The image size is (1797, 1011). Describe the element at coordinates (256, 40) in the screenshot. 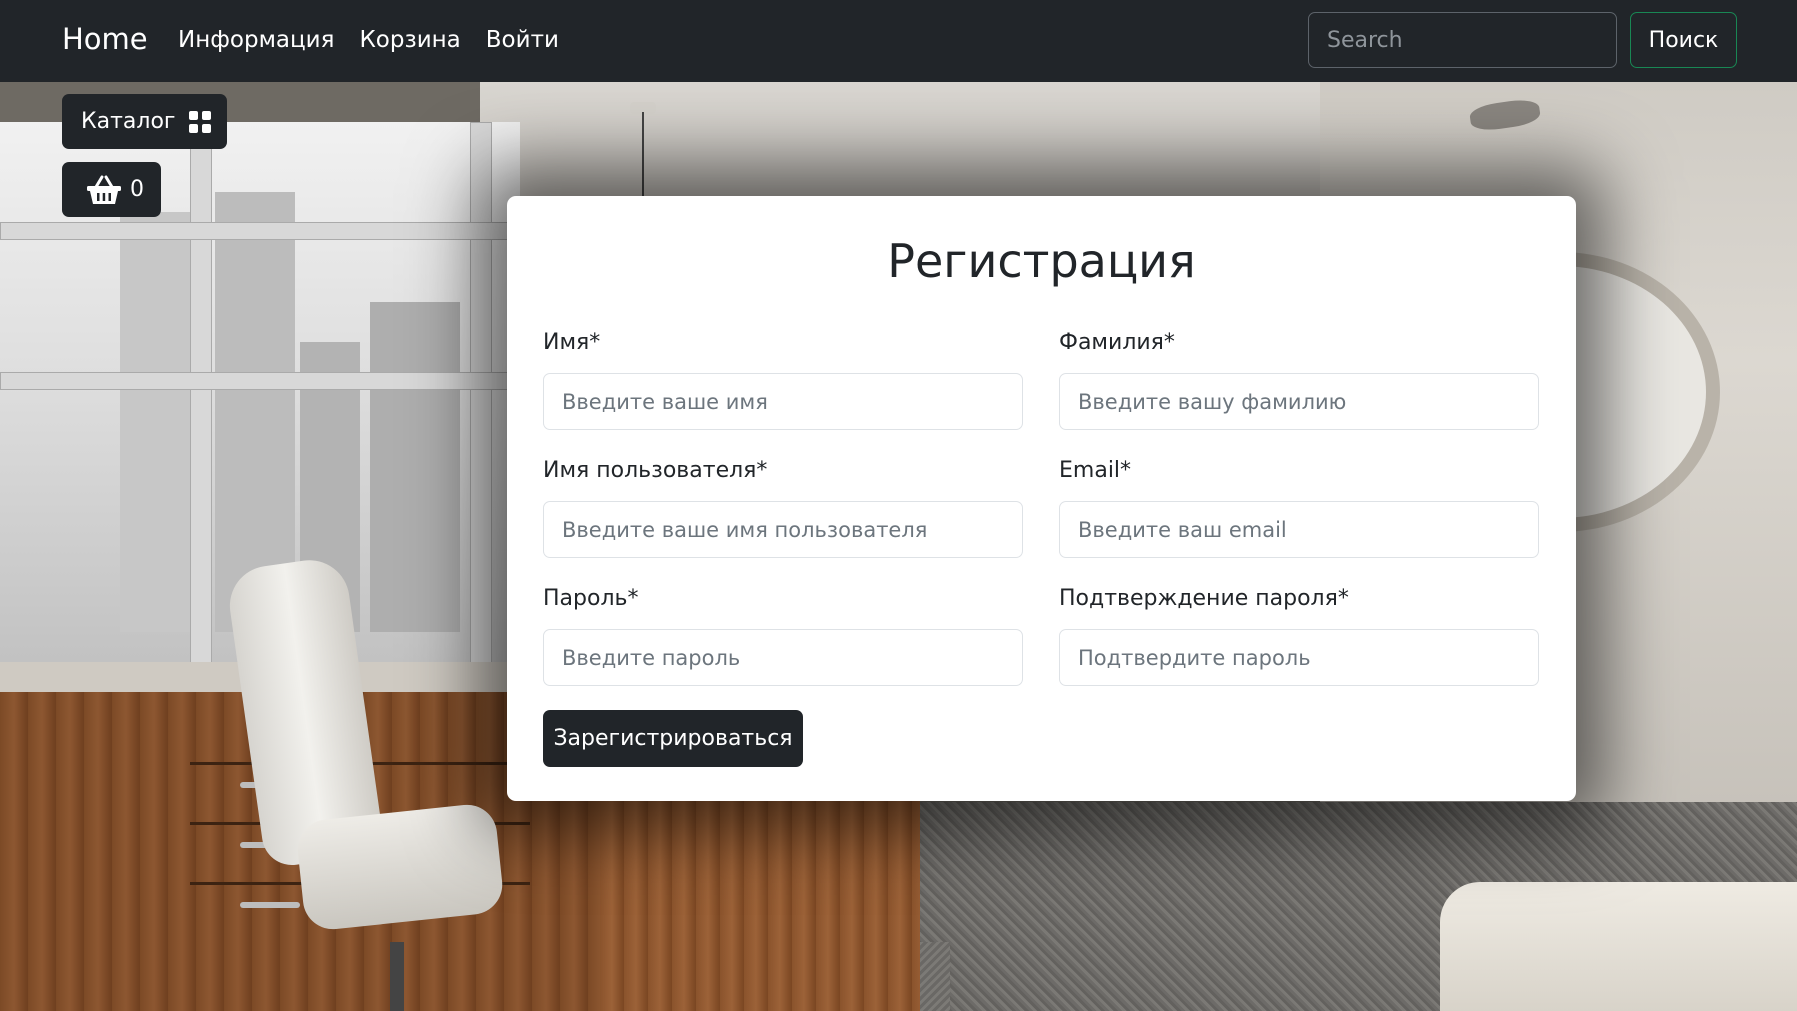

I see `nav-link-info: Информация` at that location.